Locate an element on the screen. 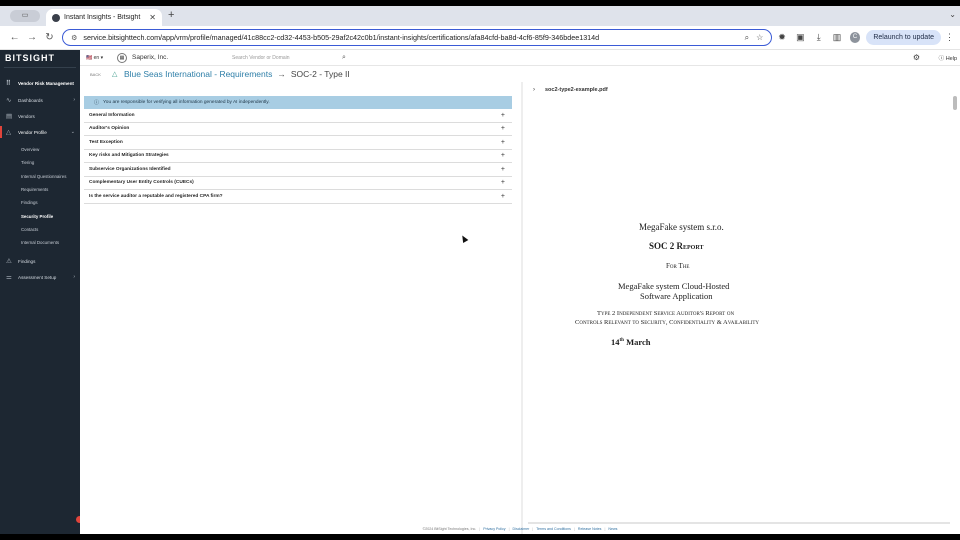 The image size is (960, 540). download-icon: ⤓ is located at coordinates (818, 37).